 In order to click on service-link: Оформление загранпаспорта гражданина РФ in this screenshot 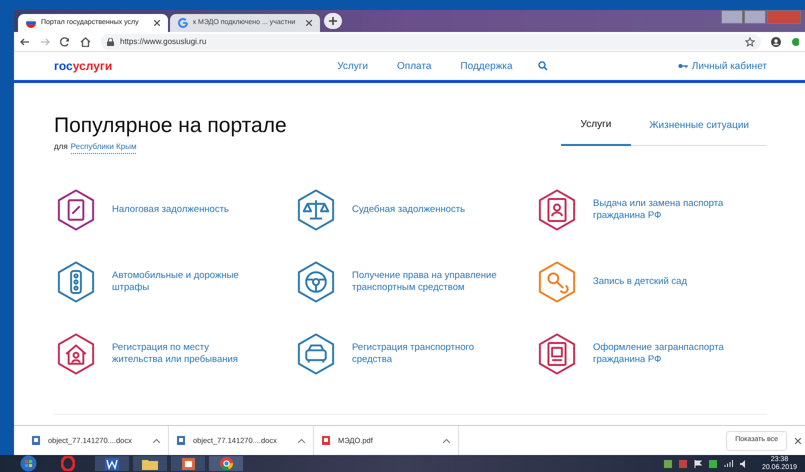, I will do `click(668, 354)`.